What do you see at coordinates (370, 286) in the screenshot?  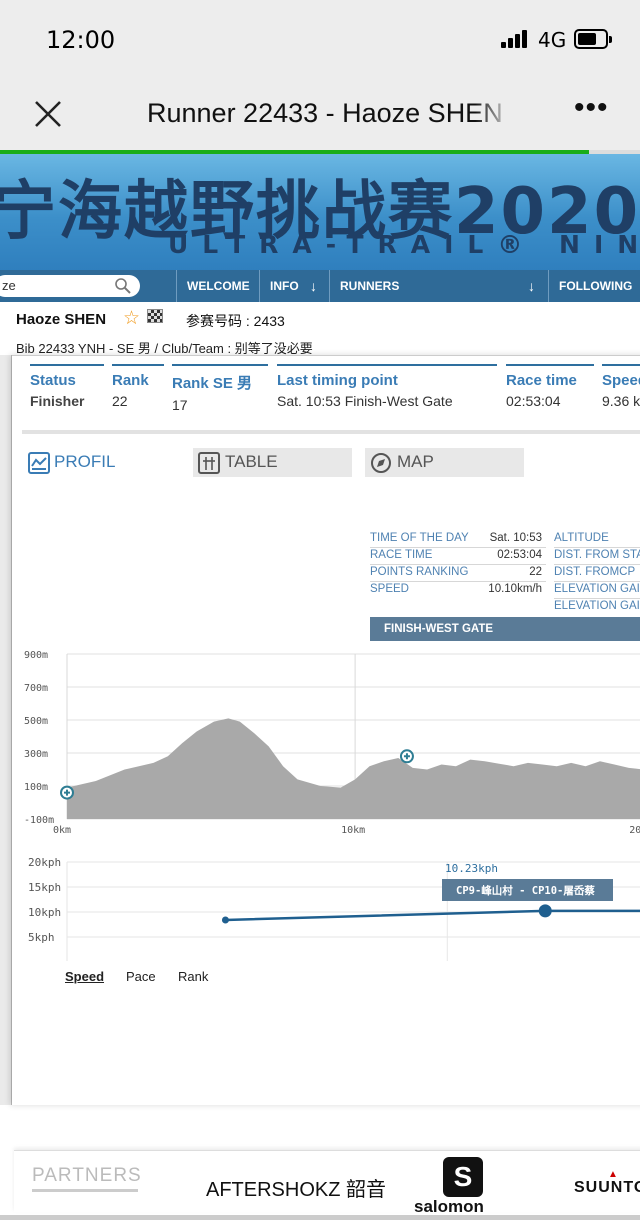 I see `menu-runners-label: RUNNERS` at bounding box center [370, 286].